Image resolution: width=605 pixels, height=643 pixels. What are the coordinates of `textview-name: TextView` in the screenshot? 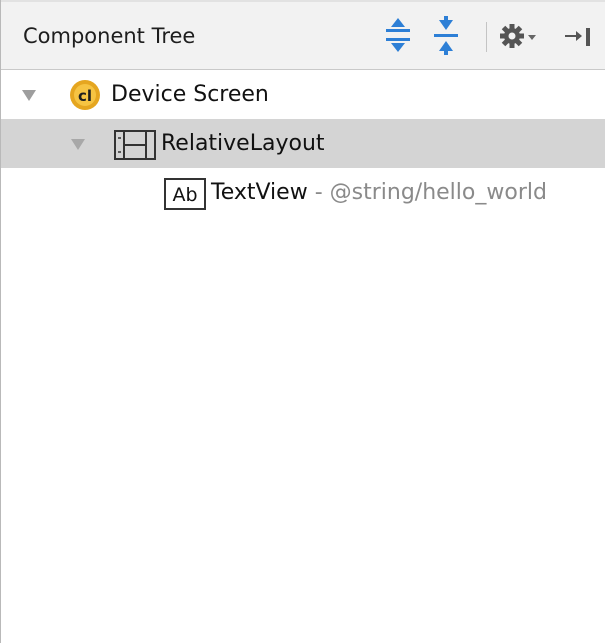 It's located at (259, 192).